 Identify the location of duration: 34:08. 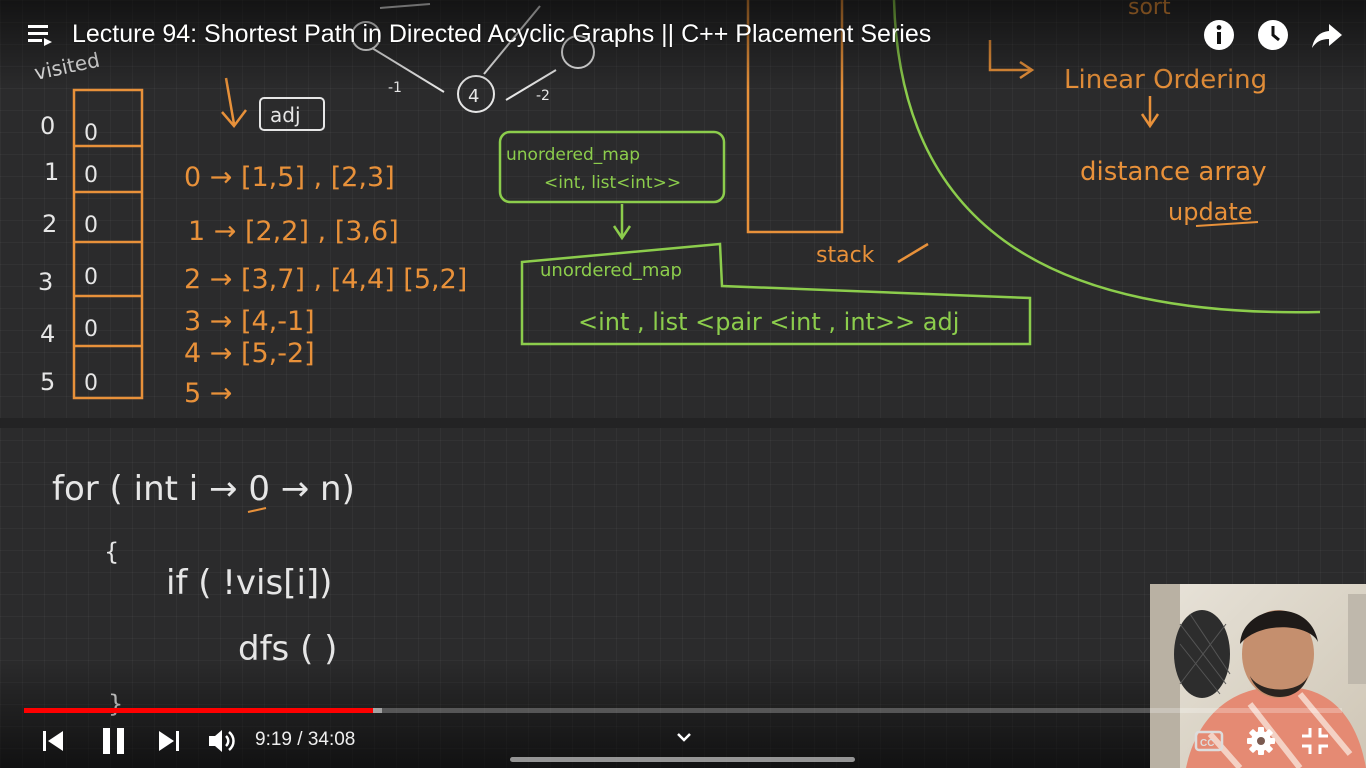
(331, 739).